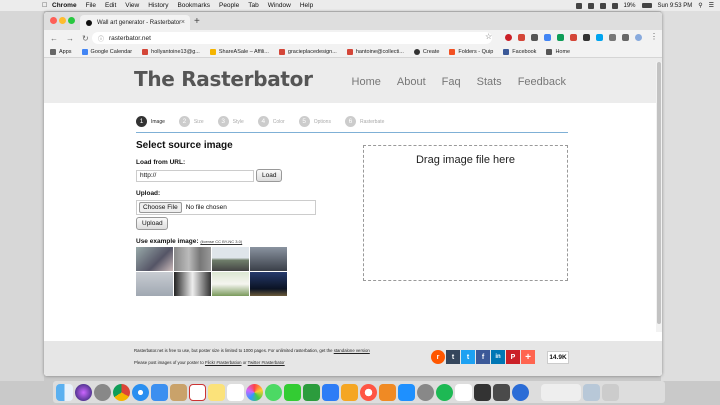  I want to click on info-icon: ⓘ, so click(101, 38).